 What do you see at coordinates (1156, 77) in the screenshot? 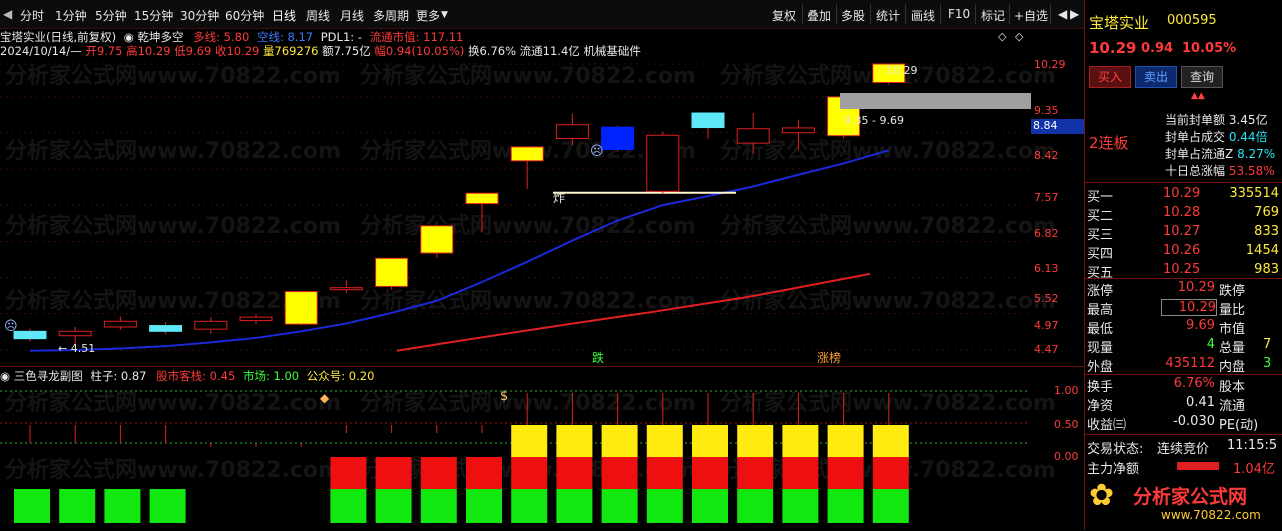
I see `sell-button: 卖出` at bounding box center [1156, 77].